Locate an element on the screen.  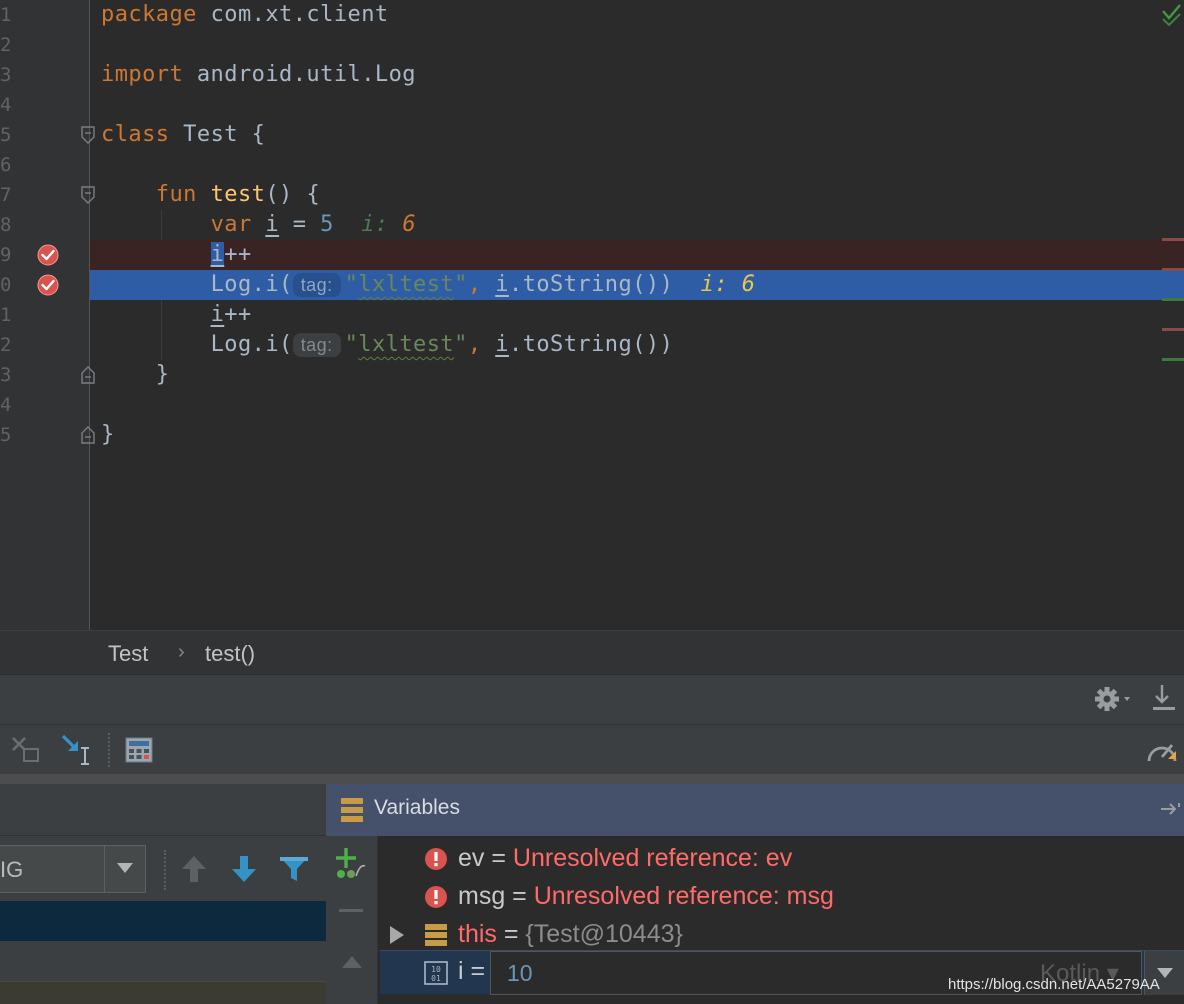
code-line-6: 6 is located at coordinates (592, 165).